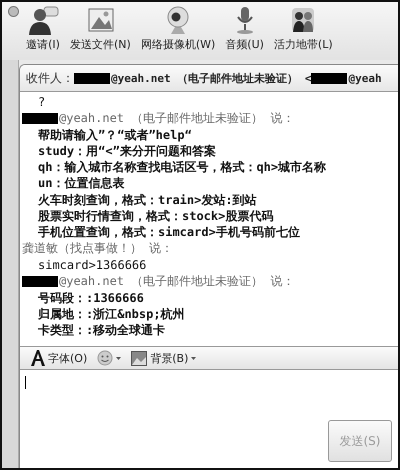  Describe the element at coordinates (303, 28) in the screenshot. I see `toolbar-button: 活力地带(L)` at that location.